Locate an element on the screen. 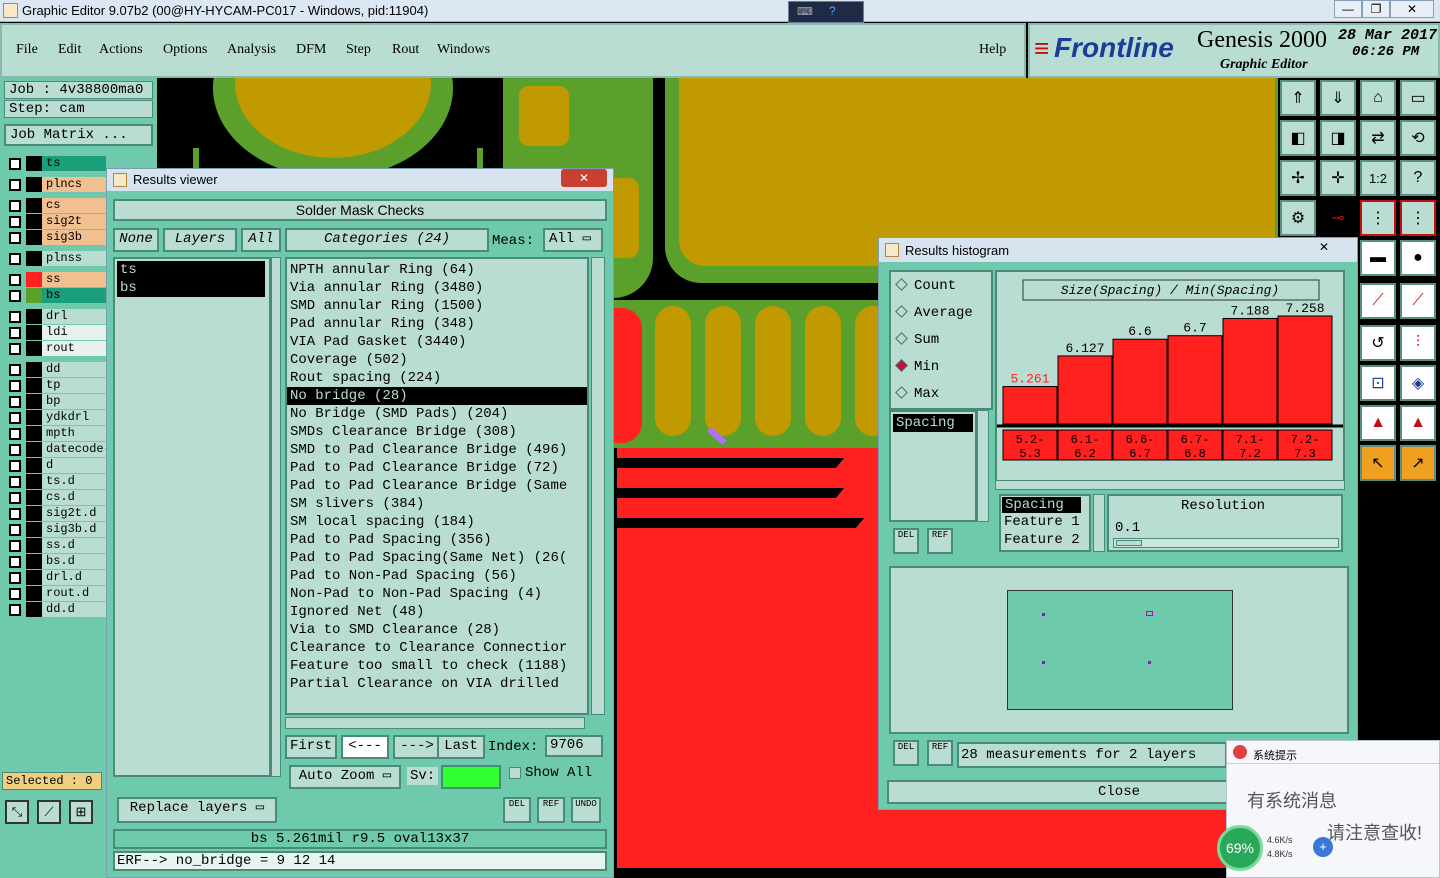 The height and width of the screenshot is (878, 1440). help-icon: ? is located at coordinates (1418, 178).